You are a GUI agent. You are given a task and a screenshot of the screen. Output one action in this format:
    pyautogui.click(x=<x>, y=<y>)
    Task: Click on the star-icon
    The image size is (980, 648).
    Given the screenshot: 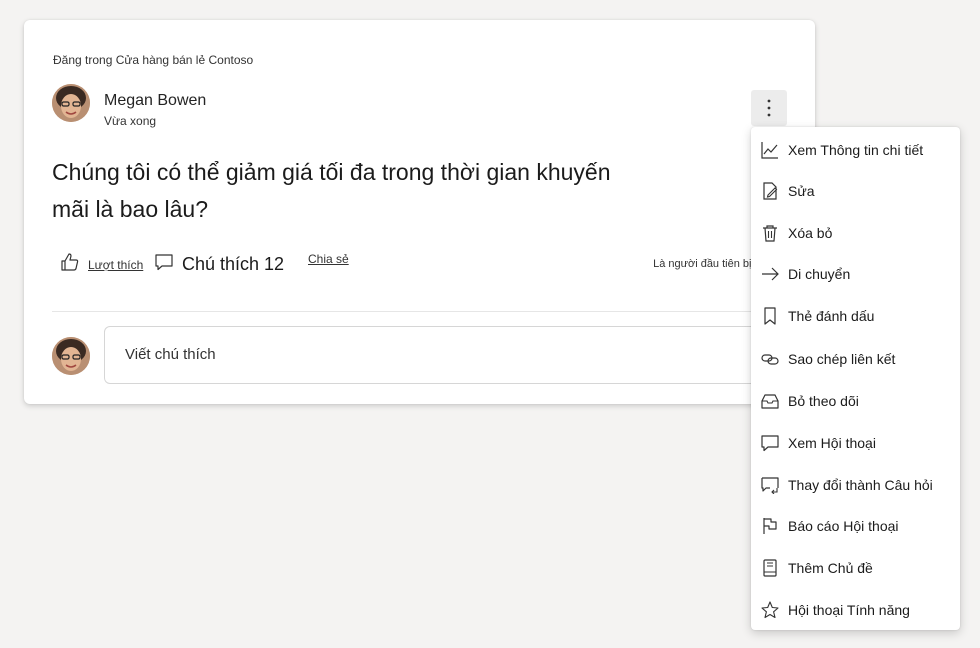 What is the action you would take?
    pyautogui.click(x=770, y=610)
    